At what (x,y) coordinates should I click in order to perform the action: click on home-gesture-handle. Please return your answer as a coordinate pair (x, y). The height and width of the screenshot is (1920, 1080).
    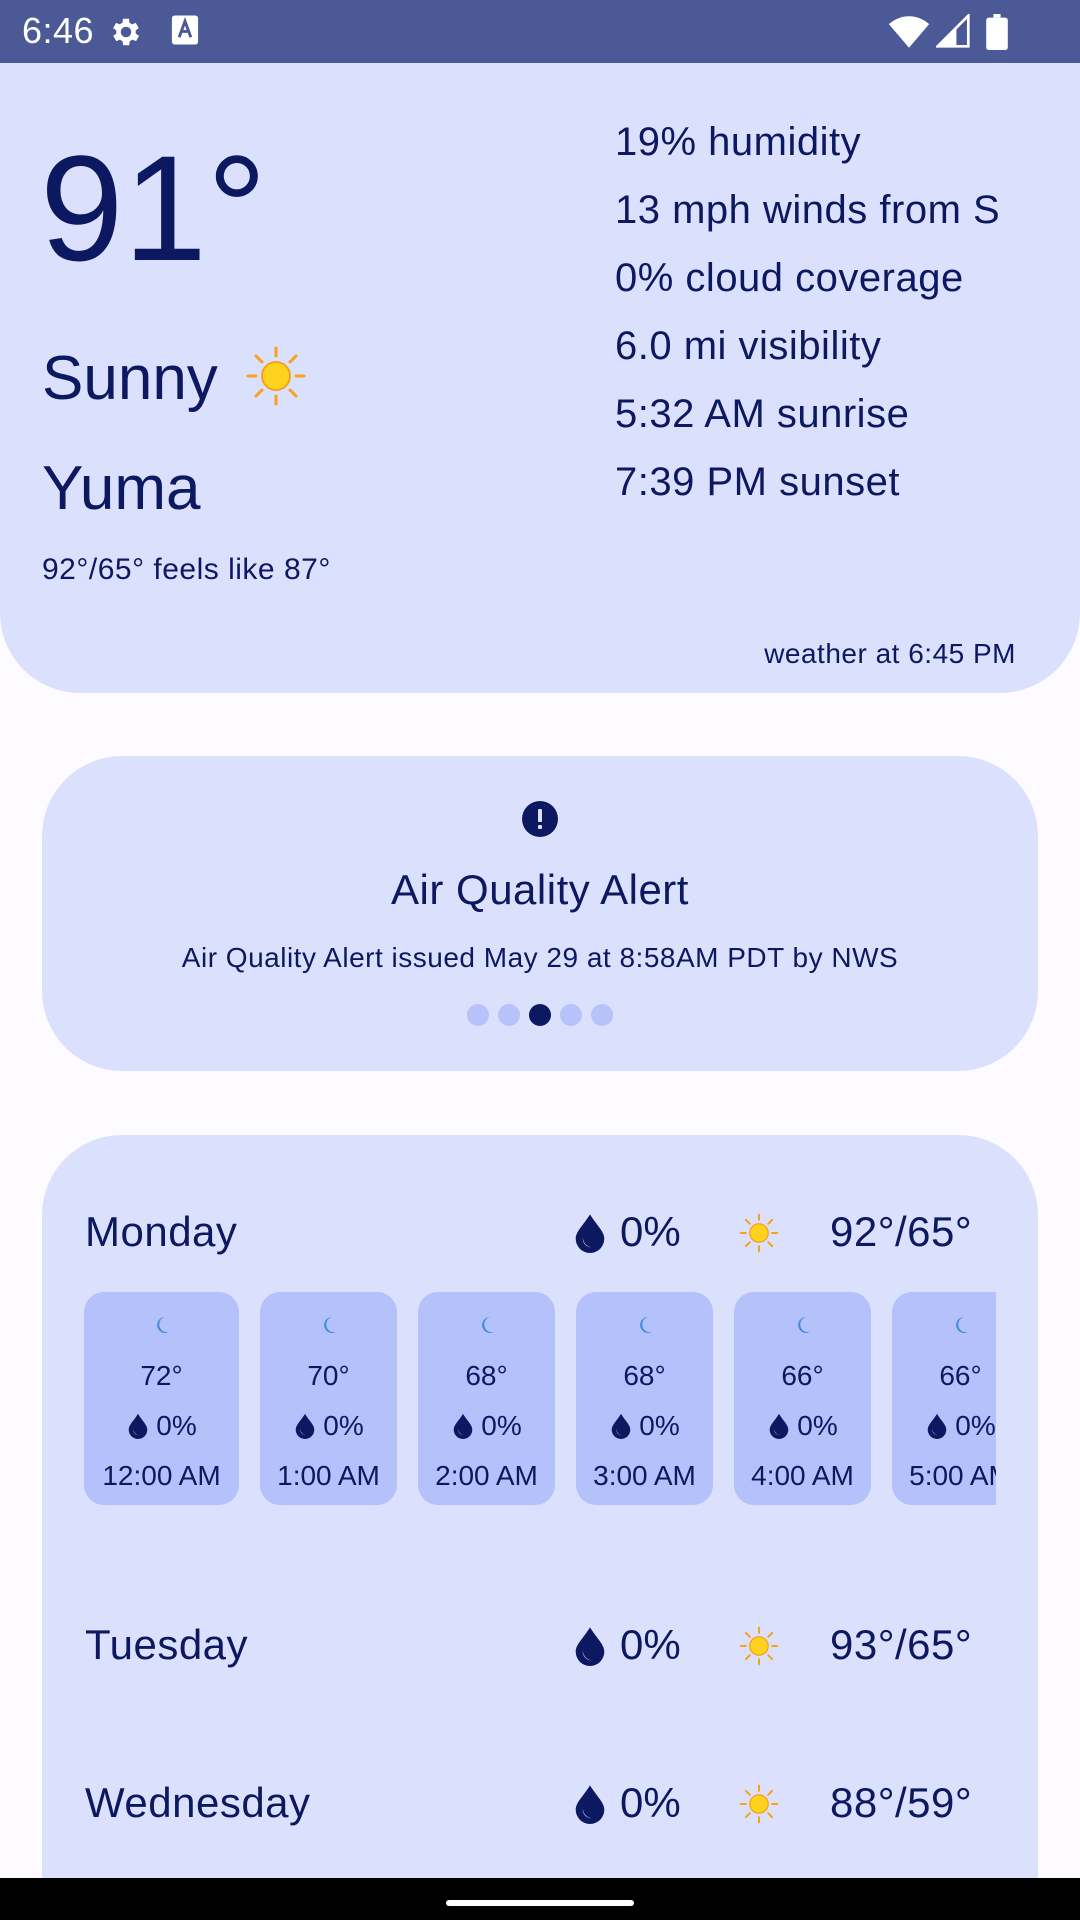
    Looking at the image, I should click on (540, 1903).